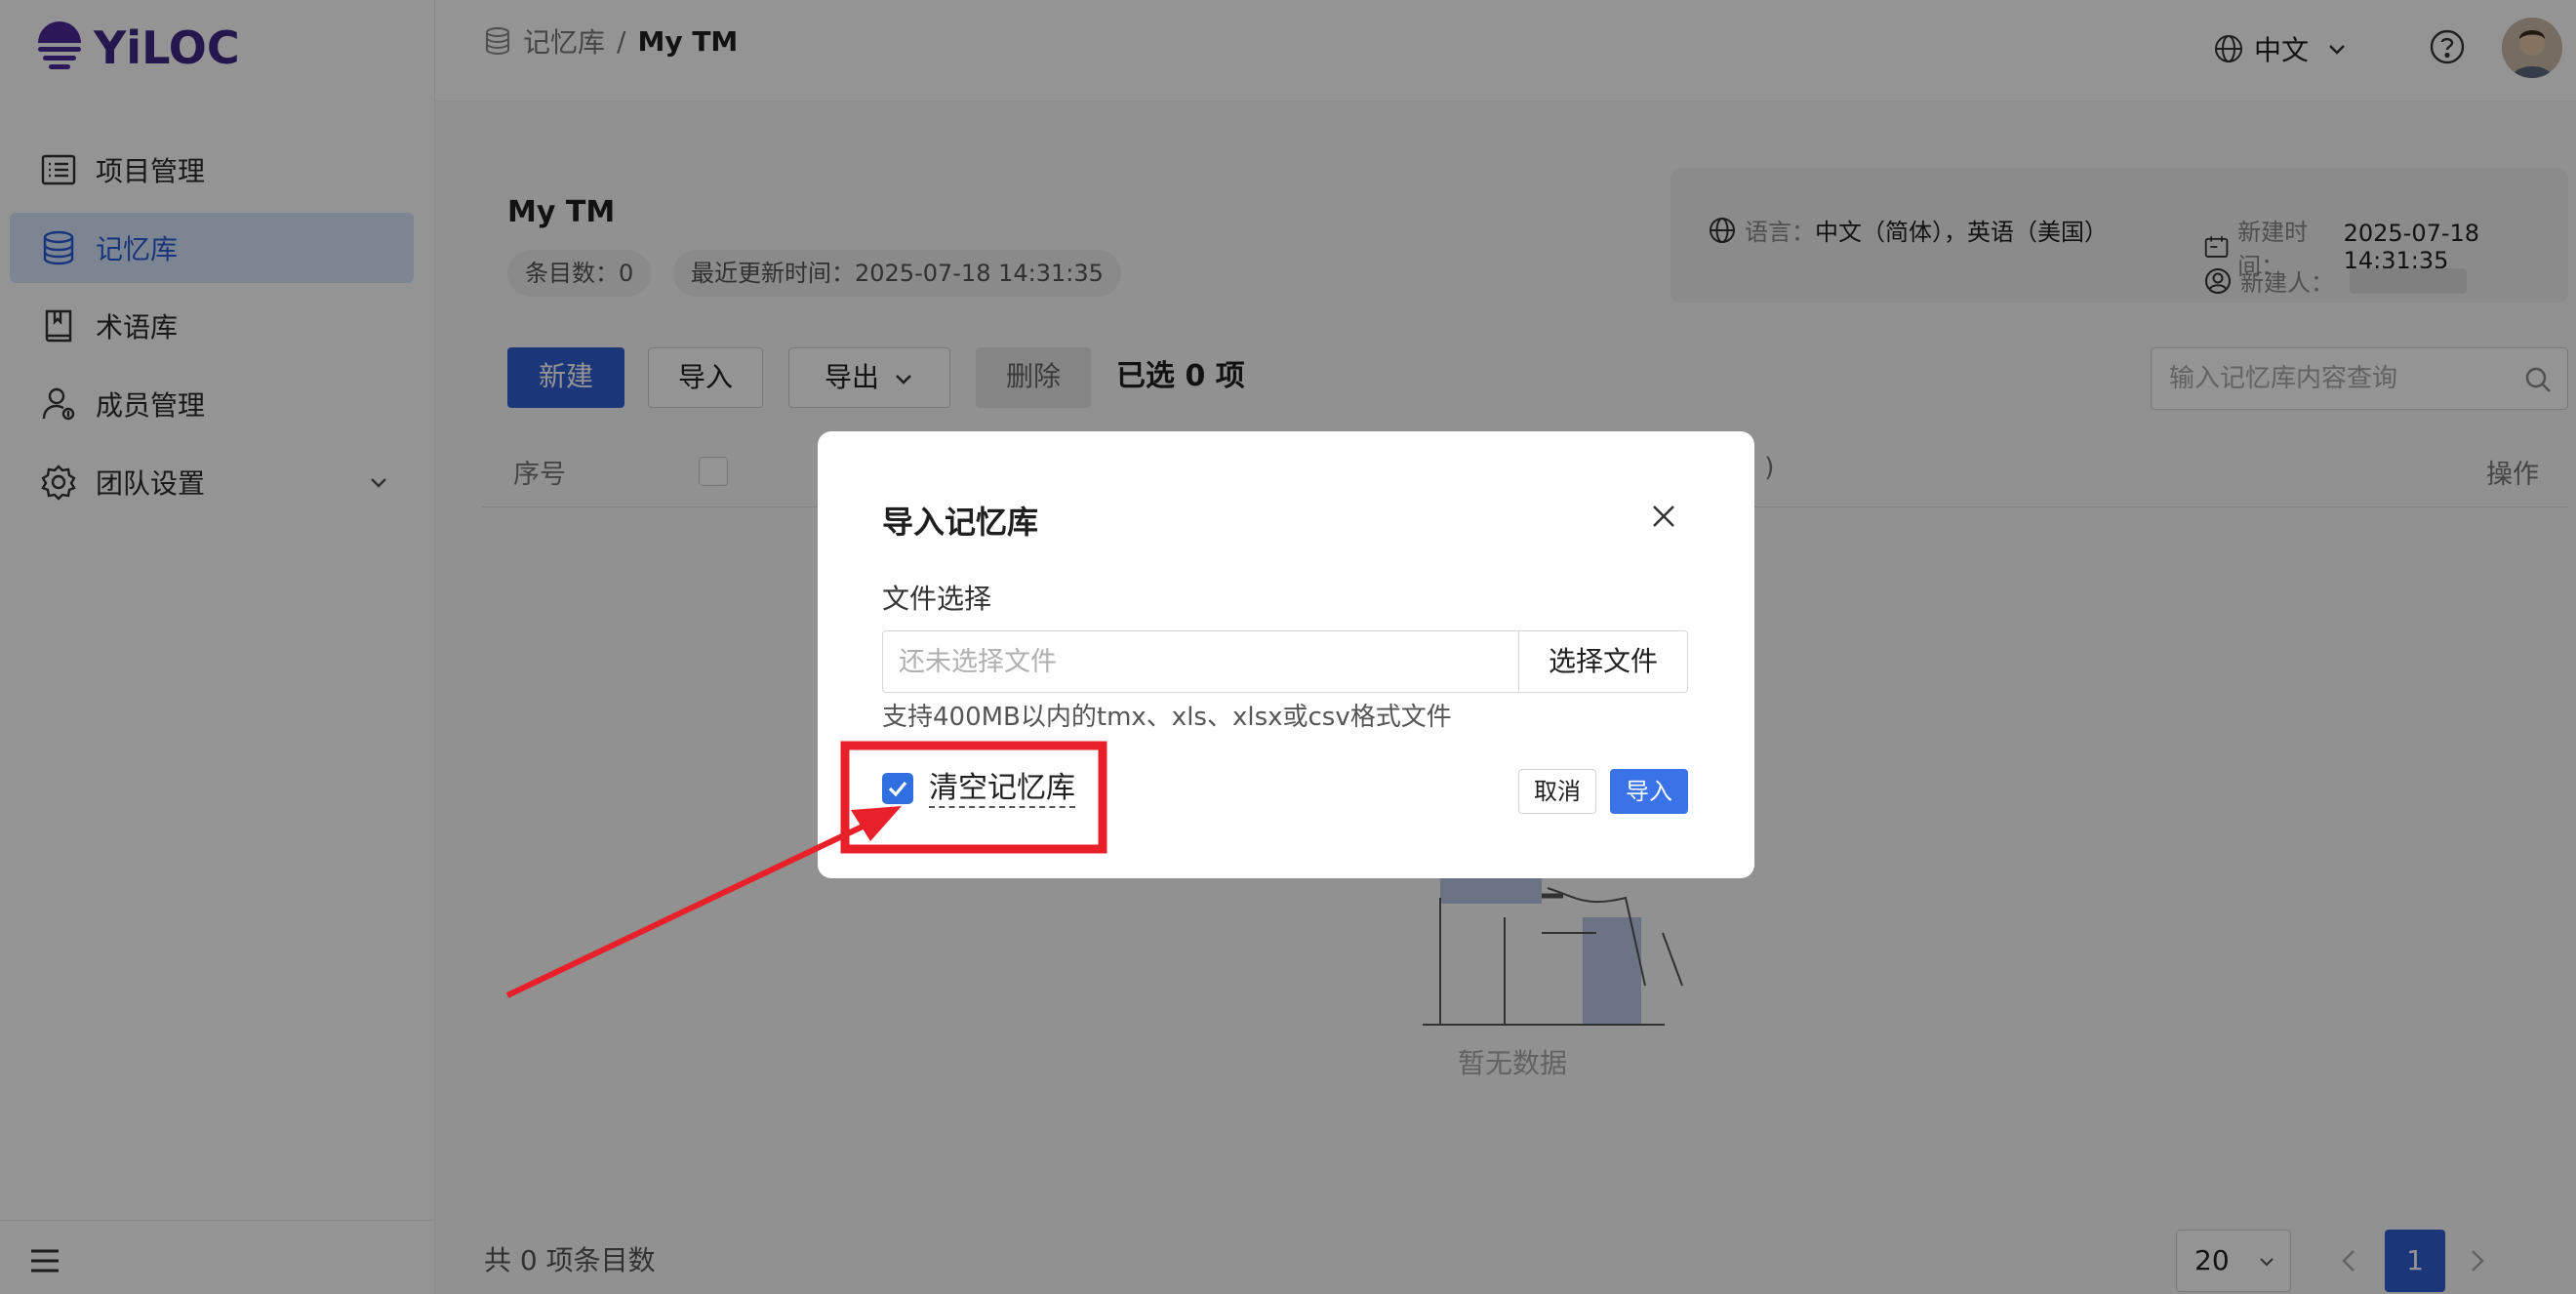 The width and height of the screenshot is (2576, 1294). I want to click on cancel-button: 取消, so click(1557, 791).